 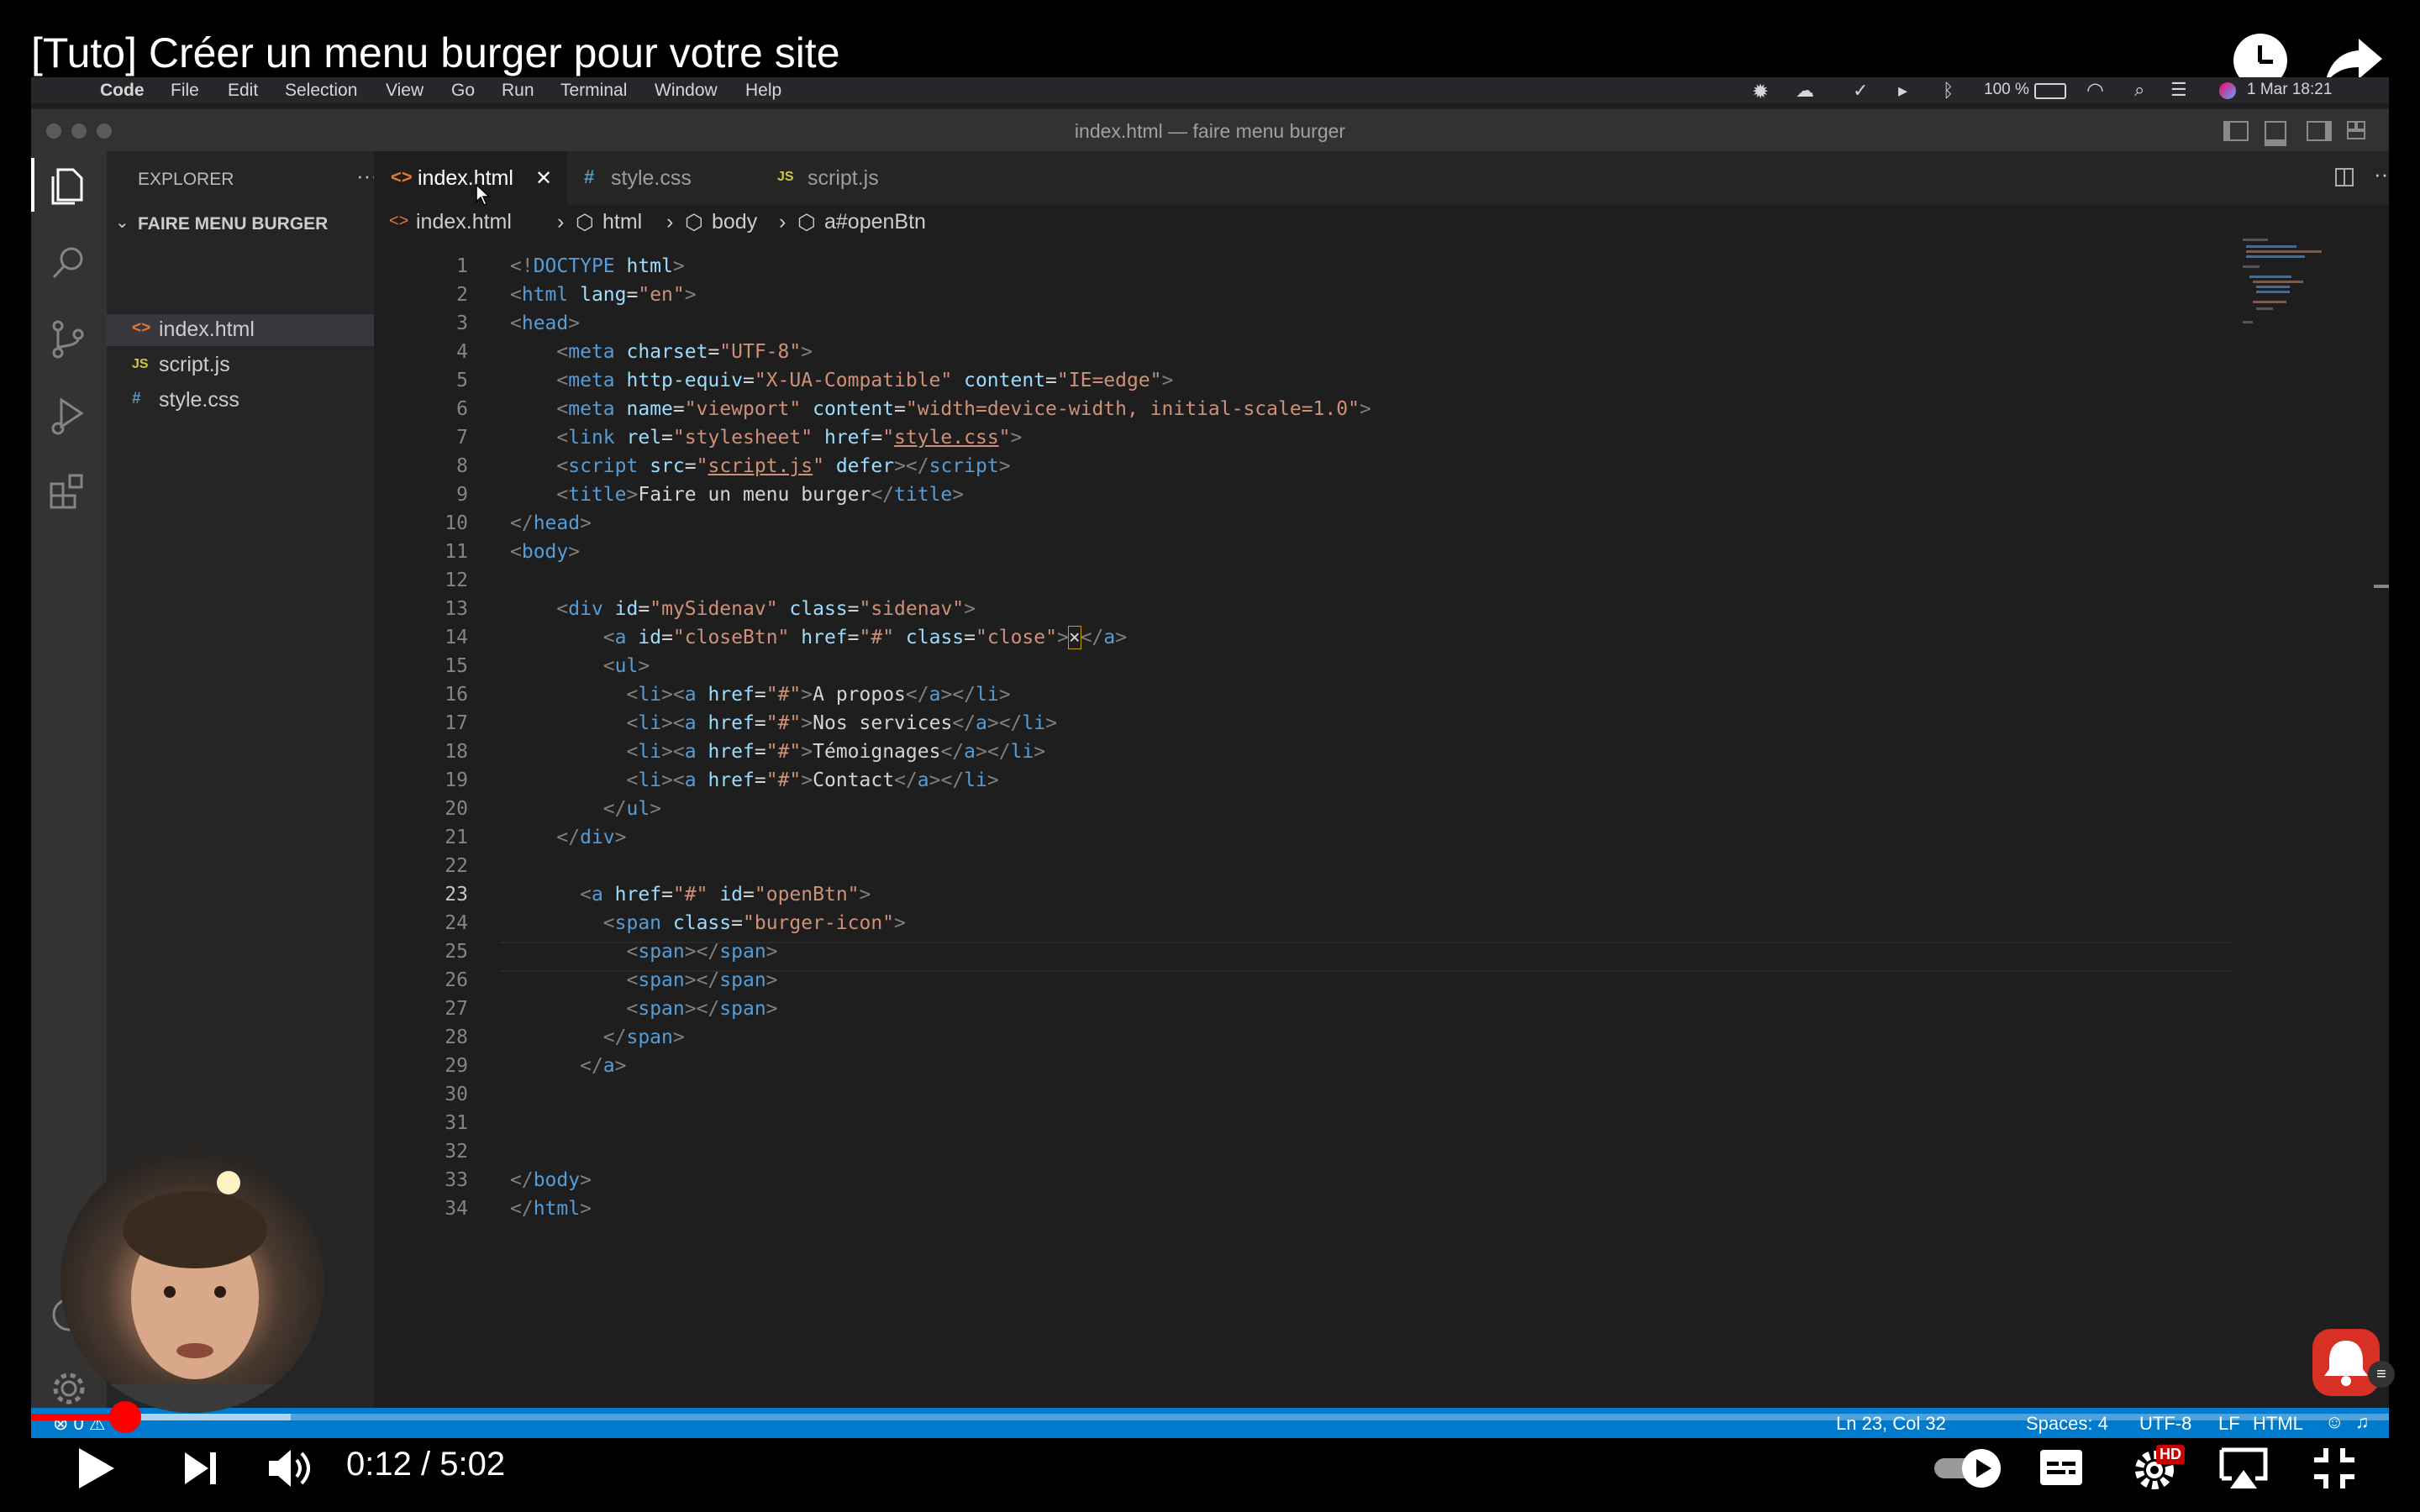 What do you see at coordinates (734, 222) in the screenshot?
I see `breadcrumb-body: body` at bounding box center [734, 222].